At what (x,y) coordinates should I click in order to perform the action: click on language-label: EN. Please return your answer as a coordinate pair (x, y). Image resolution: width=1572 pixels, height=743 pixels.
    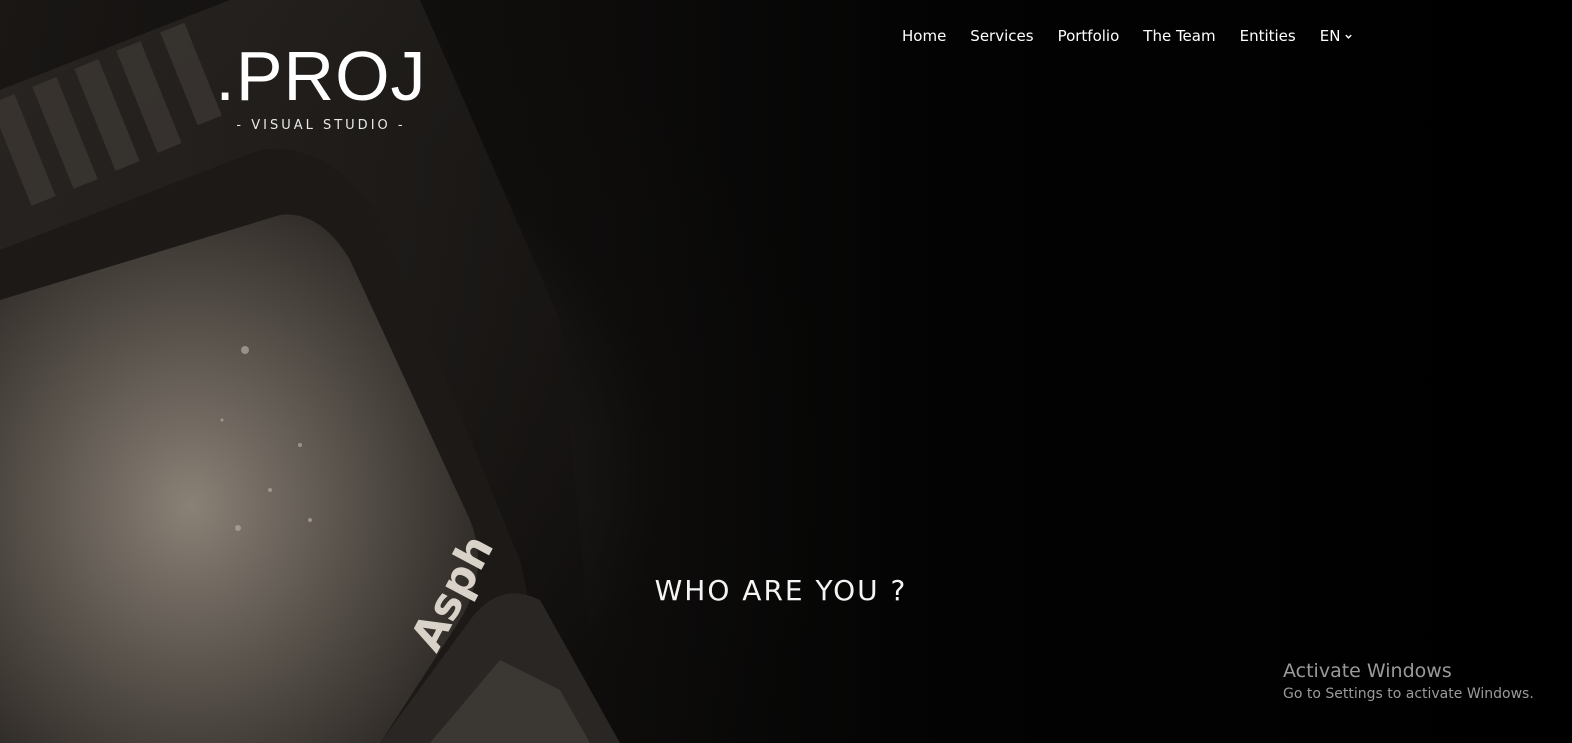
    Looking at the image, I should click on (1330, 36).